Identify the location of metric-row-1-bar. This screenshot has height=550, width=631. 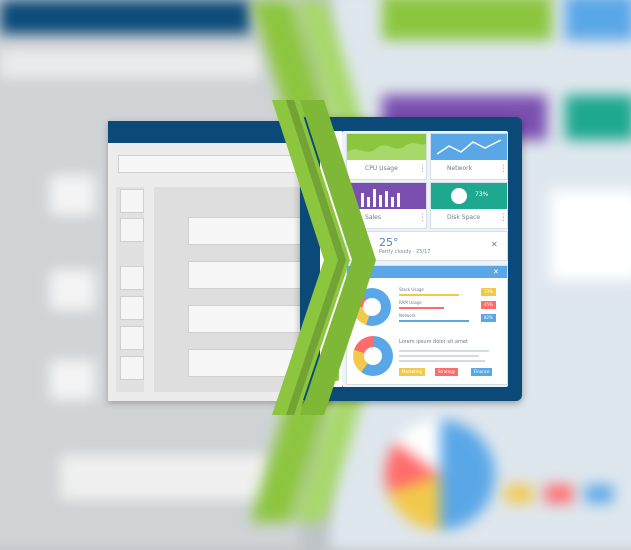
(429, 295).